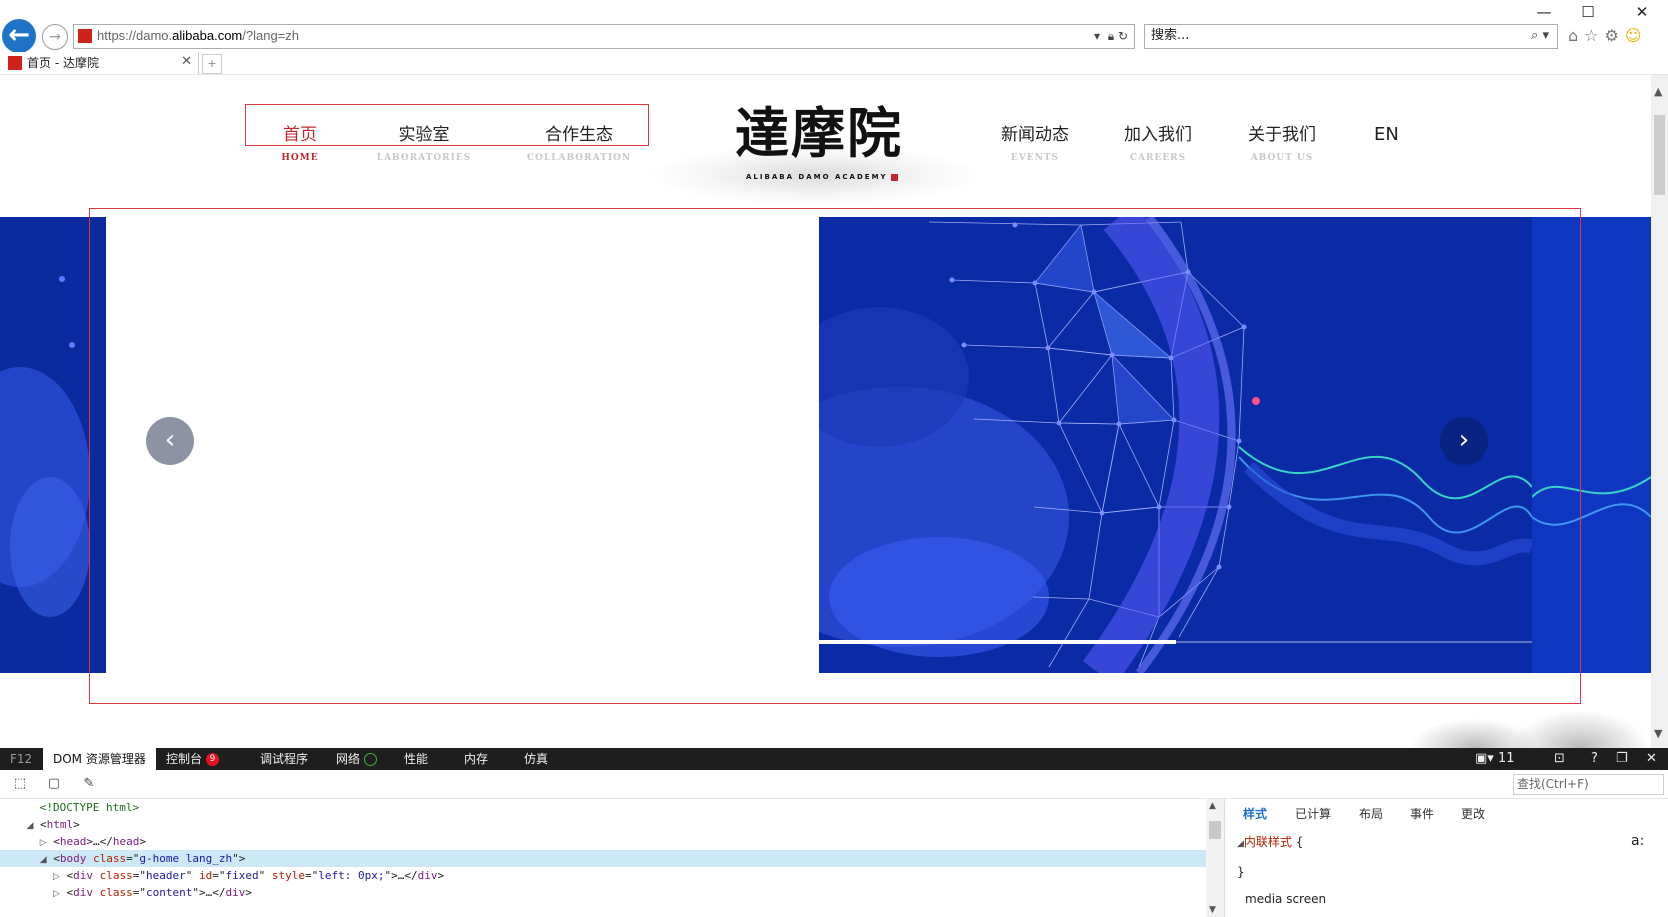  Describe the element at coordinates (99, 63) in the screenshot. I see `browser-tab-active: 首页 - 达摩院 ✕` at that location.